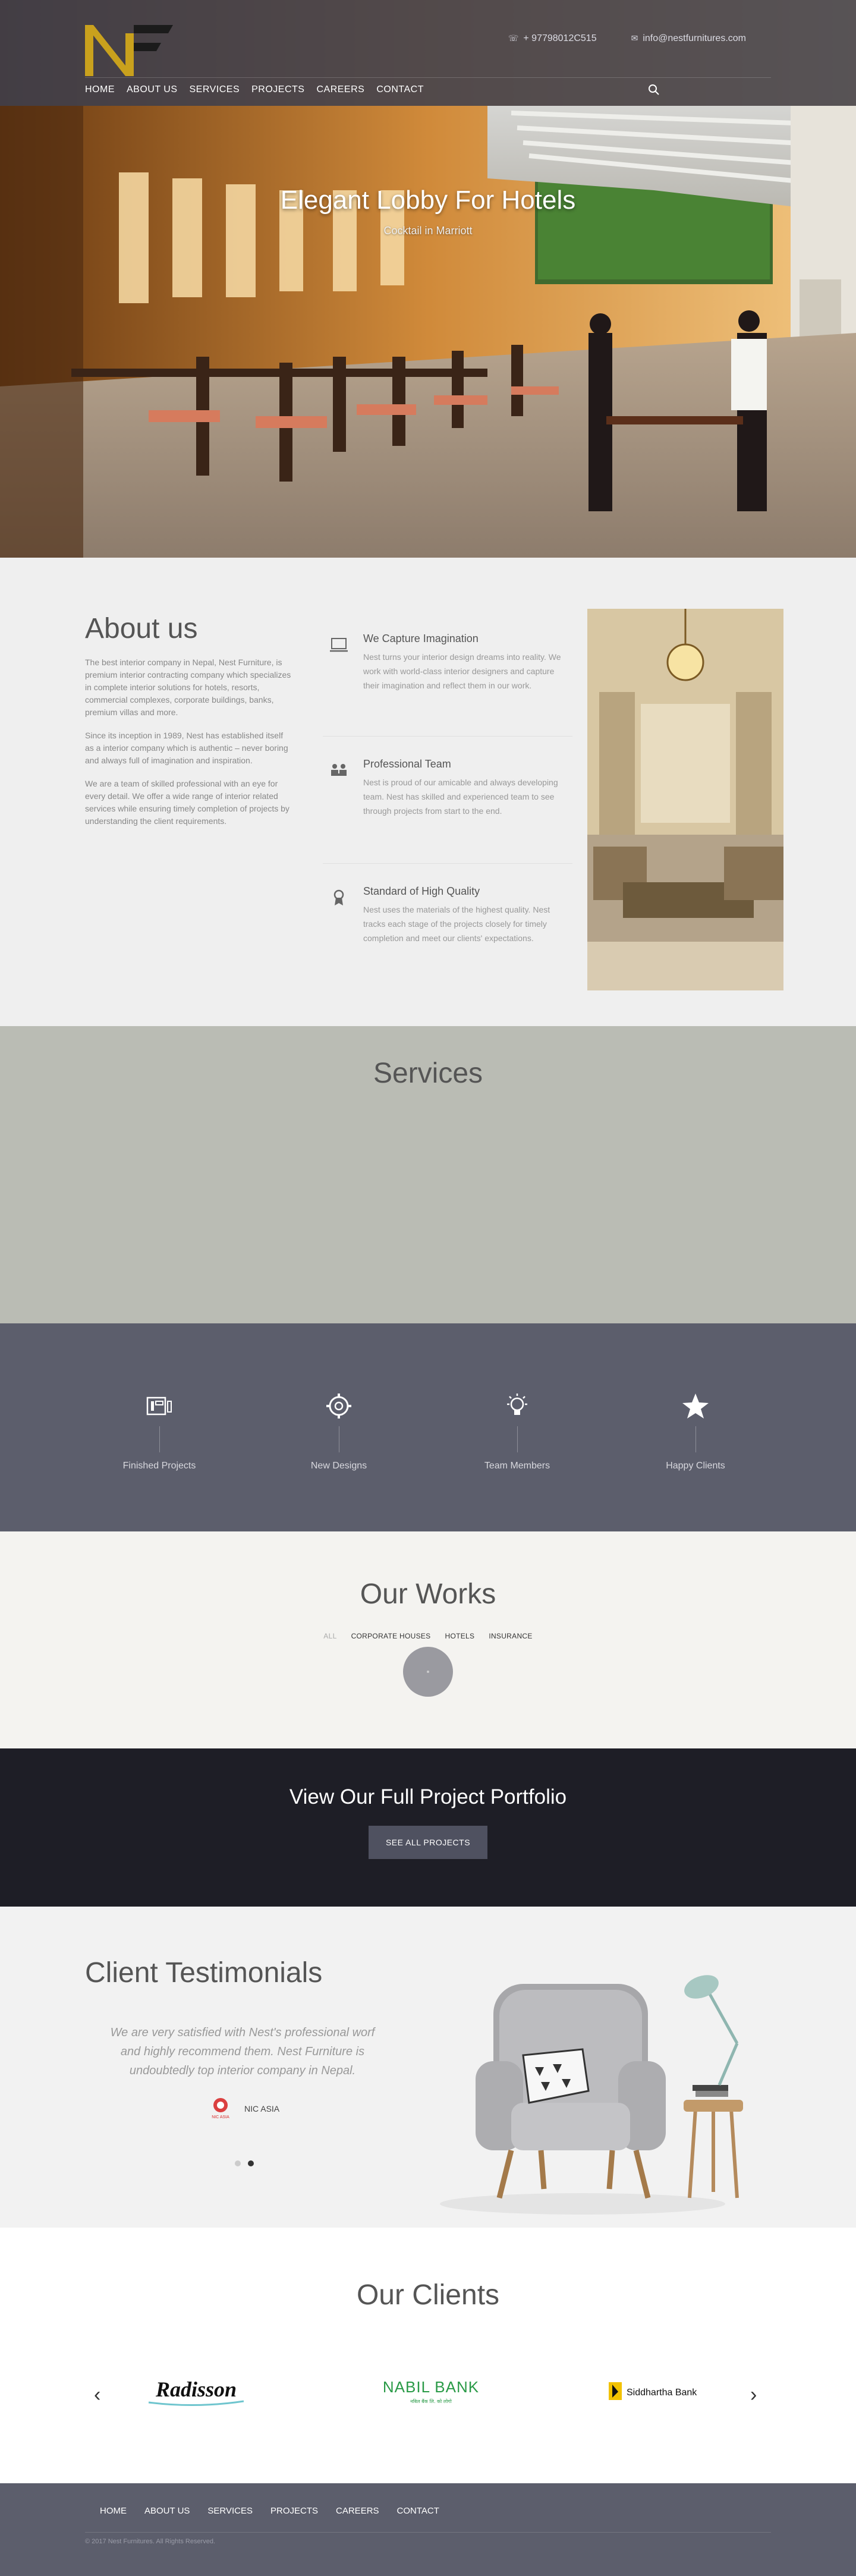  Describe the element at coordinates (695, 1406) in the screenshot. I see `star-icon` at that location.